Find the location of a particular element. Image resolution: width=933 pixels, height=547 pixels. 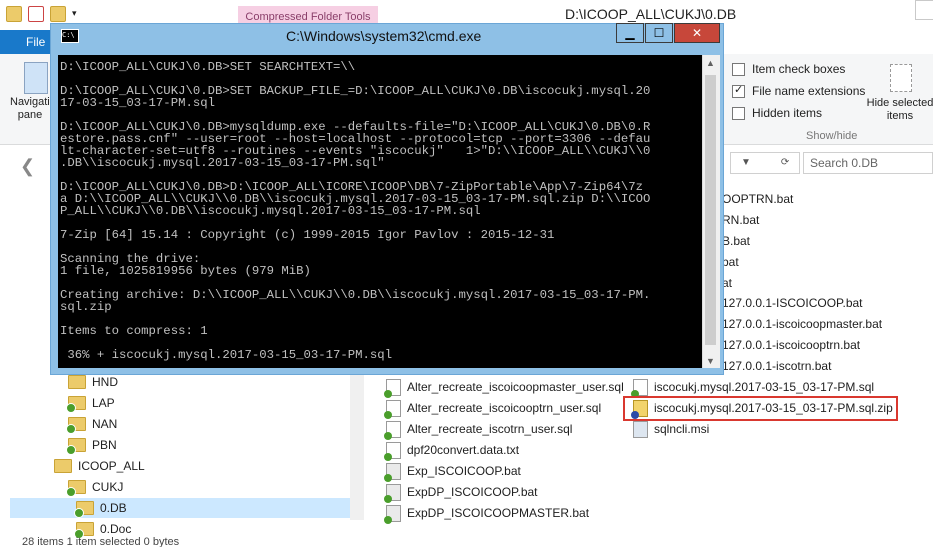

maximize-button: ☐ is located at coordinates (659, 33).